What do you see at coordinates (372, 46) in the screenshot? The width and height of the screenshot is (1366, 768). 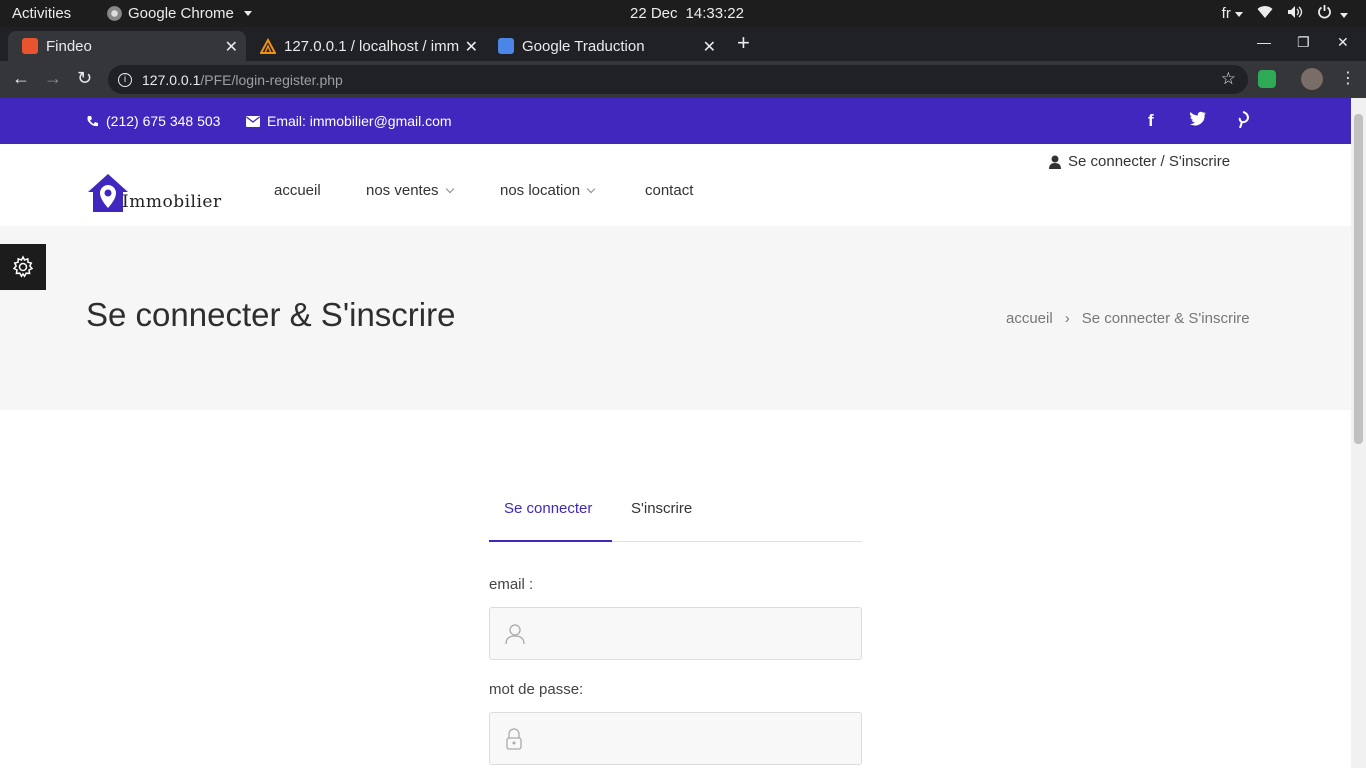 I see `tab-title: 127.0.0.1 / localhost / imm` at bounding box center [372, 46].